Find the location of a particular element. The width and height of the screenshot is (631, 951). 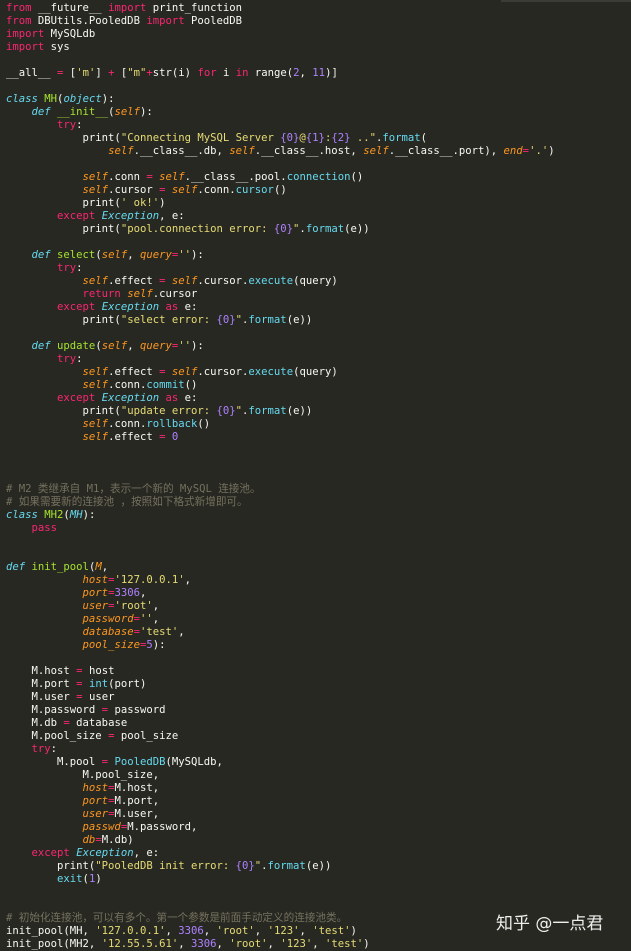

code-line: self.effect = 0 is located at coordinates (318, 437).